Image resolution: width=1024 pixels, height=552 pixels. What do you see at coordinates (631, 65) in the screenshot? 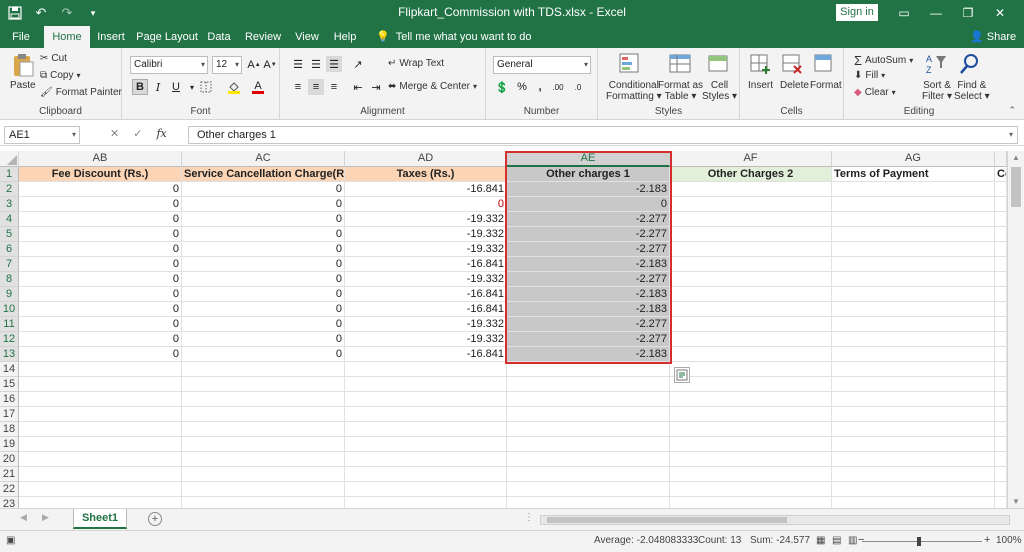
I see `conditional-formatting-icon` at bounding box center [631, 65].